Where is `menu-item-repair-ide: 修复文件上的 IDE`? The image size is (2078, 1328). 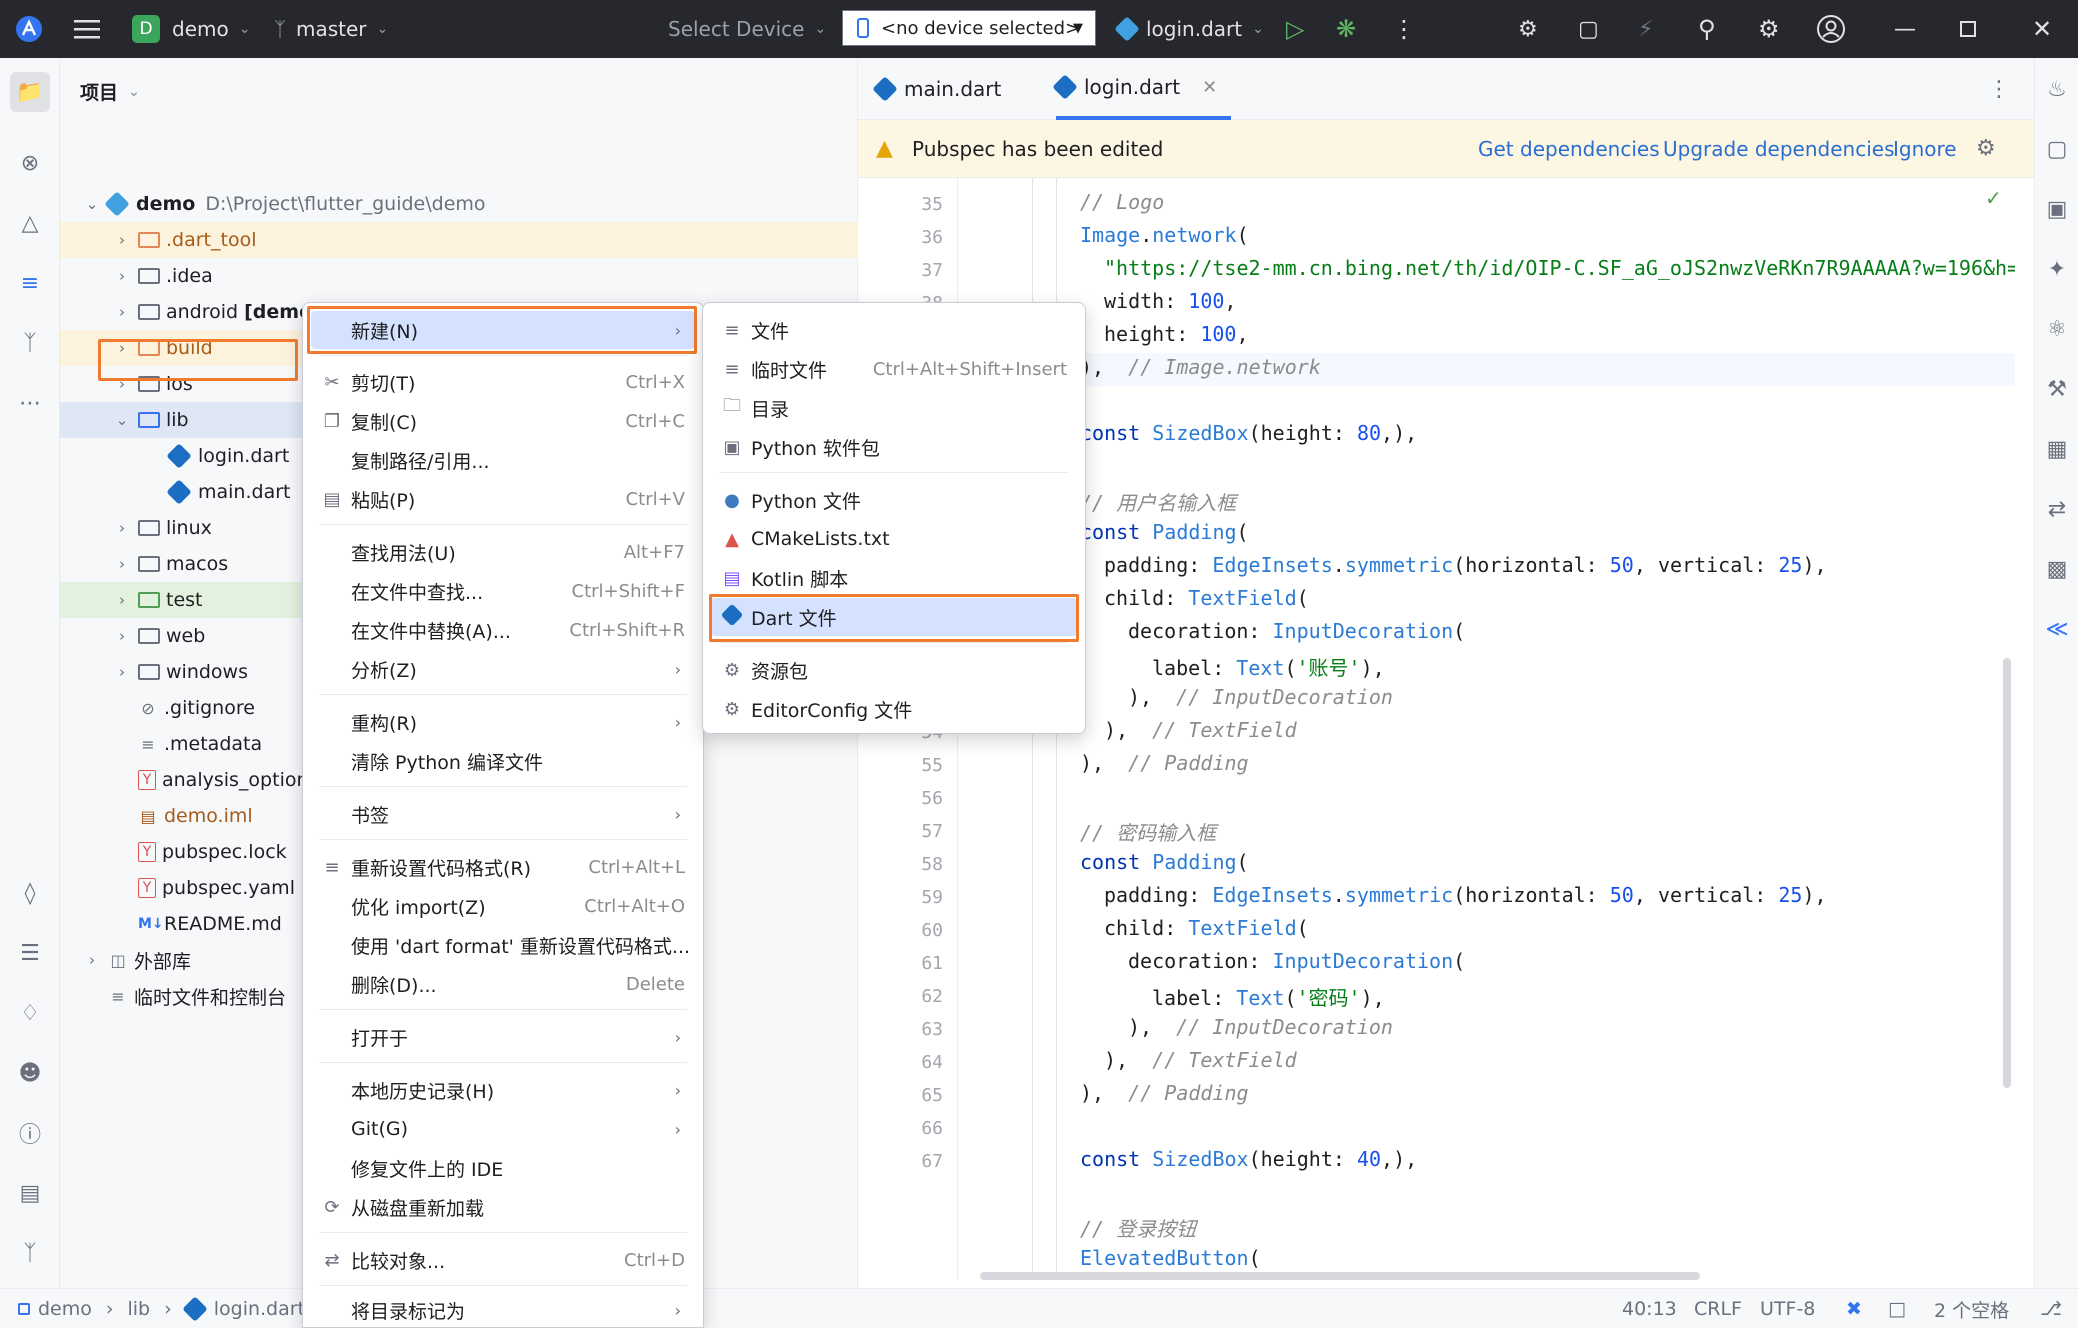
menu-item-repair-ide: 修复文件上的 IDE is located at coordinates (503, 1168).